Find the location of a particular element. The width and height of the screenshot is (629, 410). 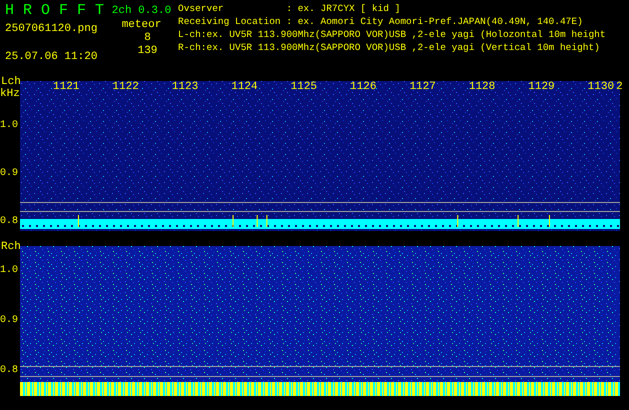

time-label: 1125 is located at coordinates (304, 87).